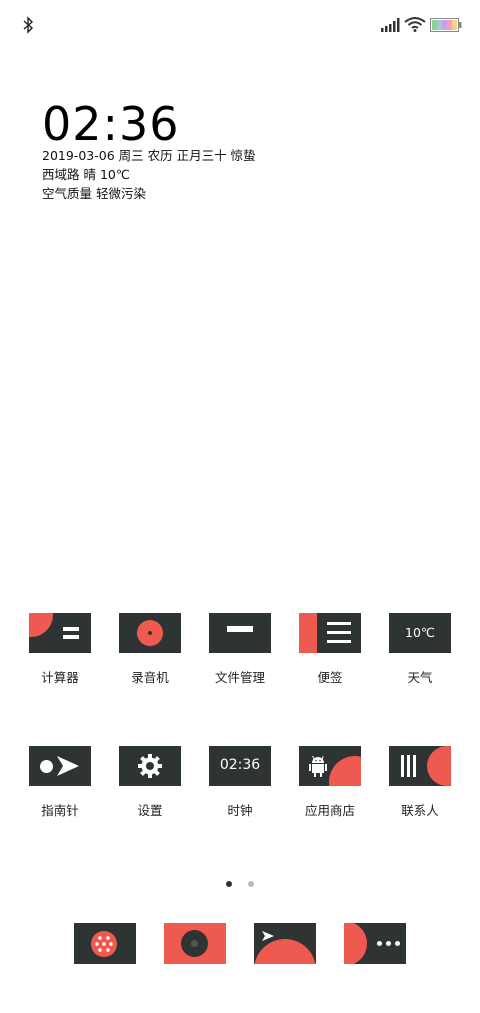 The image size is (480, 1013). What do you see at coordinates (390, 25) in the screenshot?
I see `signal-icon` at bounding box center [390, 25].